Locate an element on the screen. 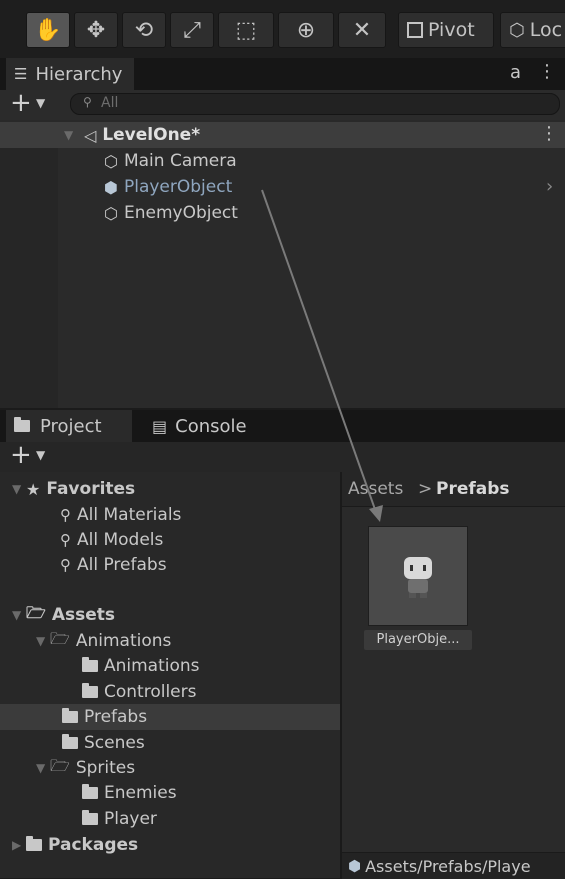  breadcrumb: Assets > Prefabs is located at coordinates (453, 489).